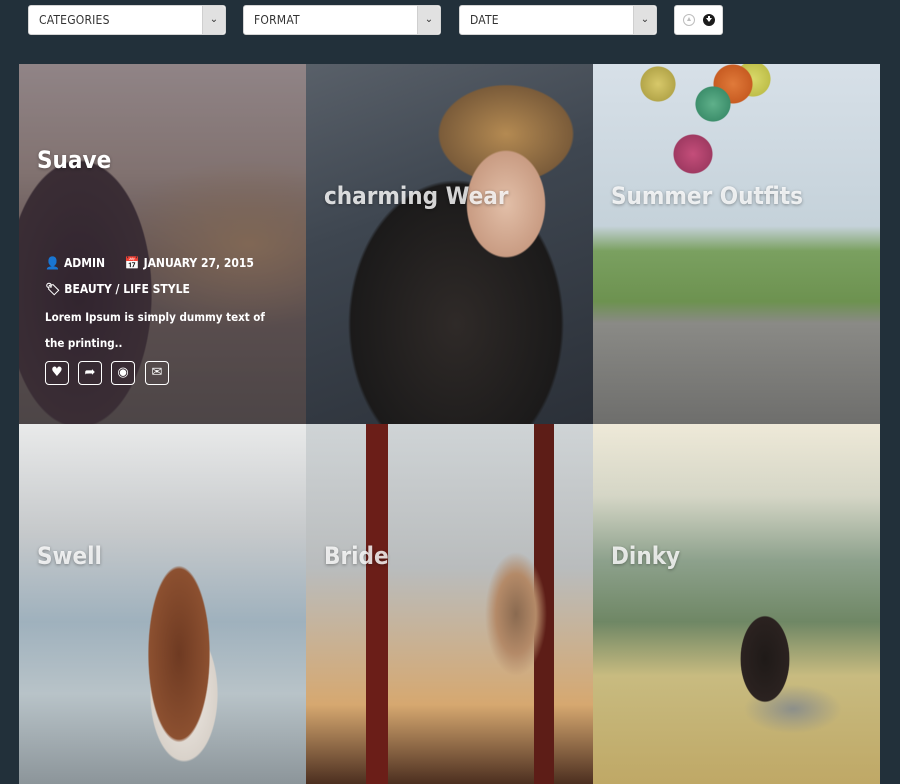 The image size is (900, 784). Describe the element at coordinates (127, 20) in the screenshot. I see `categories-select: CATEGORIES ⌄` at that location.